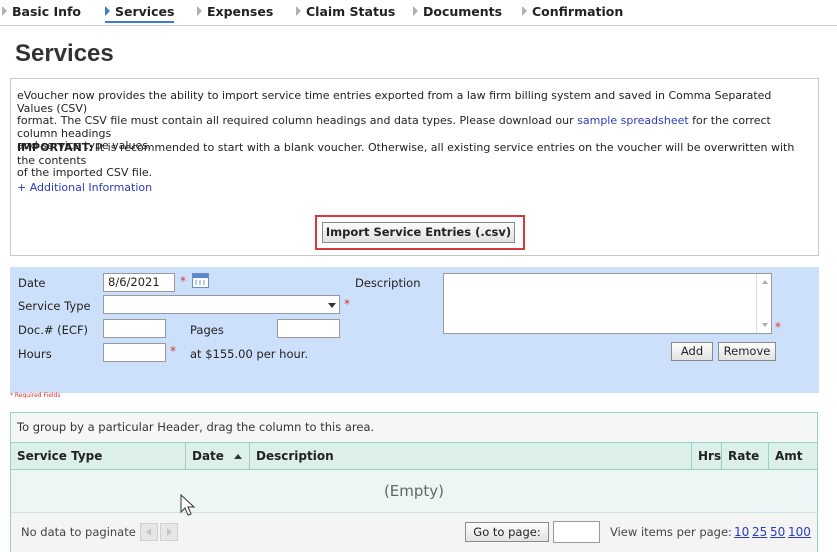  I want to click on column-header-date: Date, so click(217, 456).